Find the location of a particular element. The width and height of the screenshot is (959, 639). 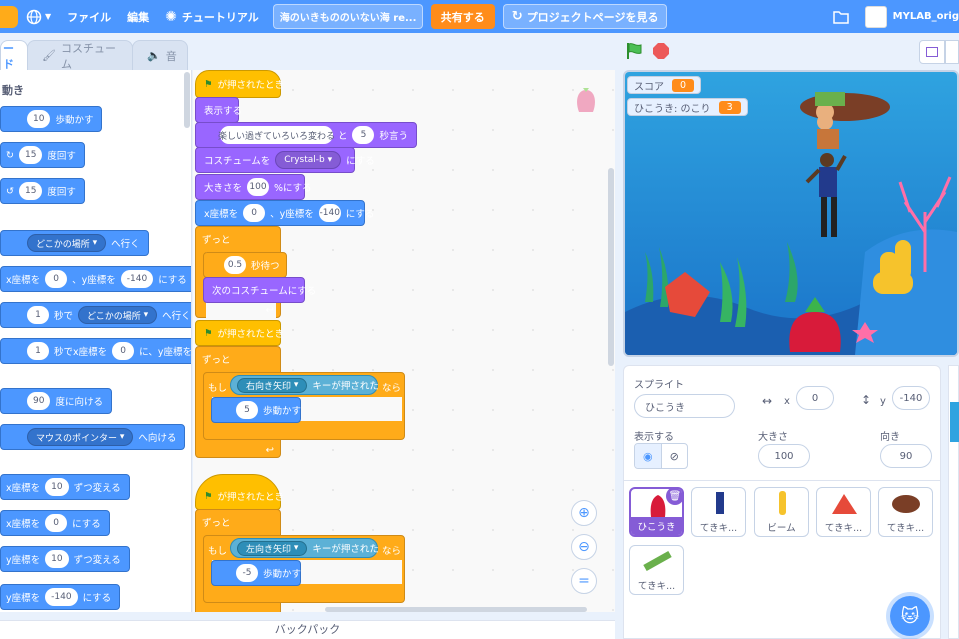

workspace-scrollbar-h is located at coordinates (456, 609).